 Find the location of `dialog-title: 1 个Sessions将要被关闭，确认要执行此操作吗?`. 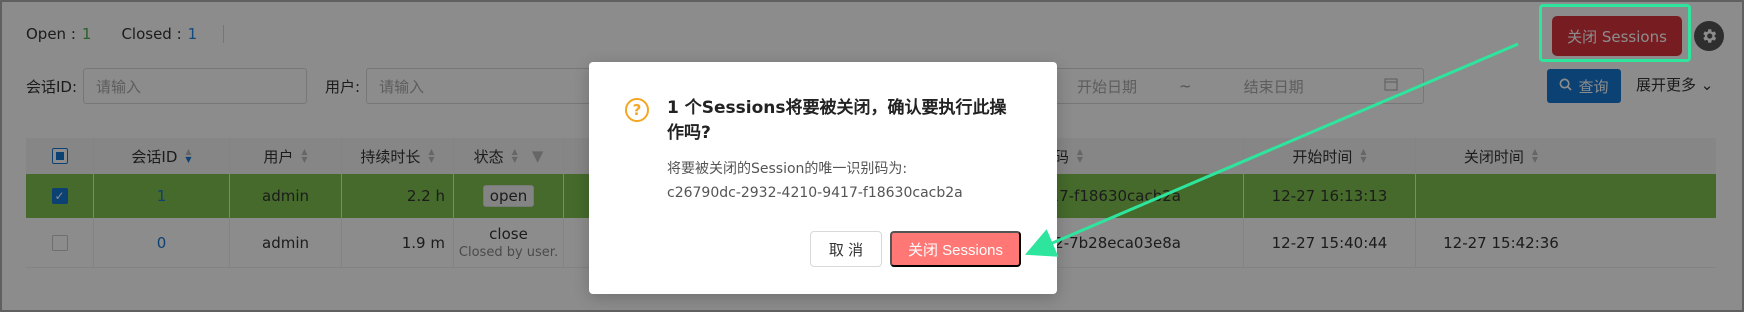

dialog-title: 1 个Sessions将要被关闭，确认要执行此操作吗? is located at coordinates (837, 120).